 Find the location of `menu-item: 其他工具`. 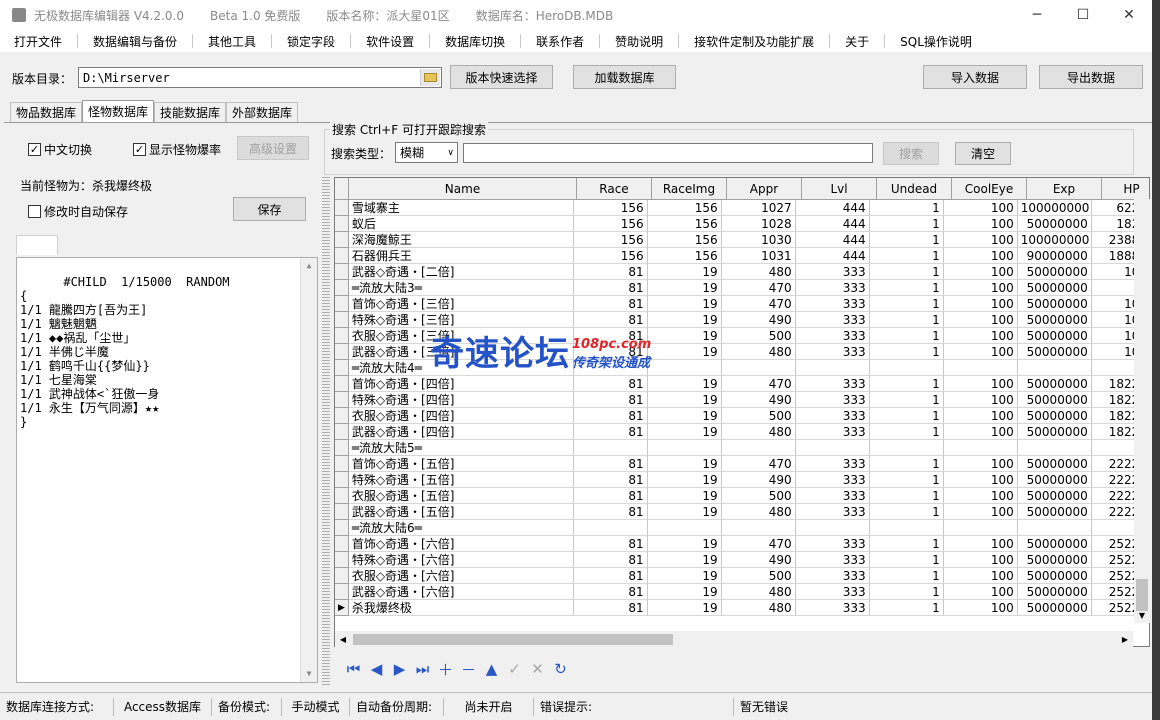

menu-item: 其他工具 is located at coordinates (232, 41).